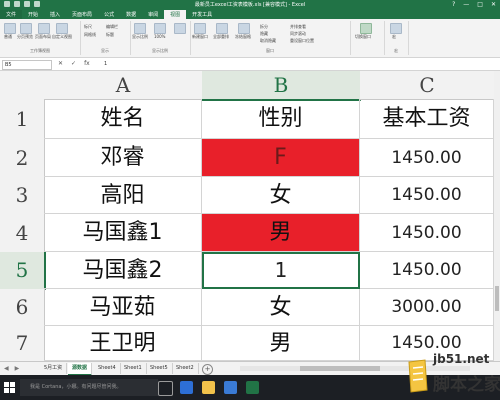  What do you see at coordinates (394, 37) in the screenshot?
I see `macro-button: 宏` at bounding box center [394, 37].